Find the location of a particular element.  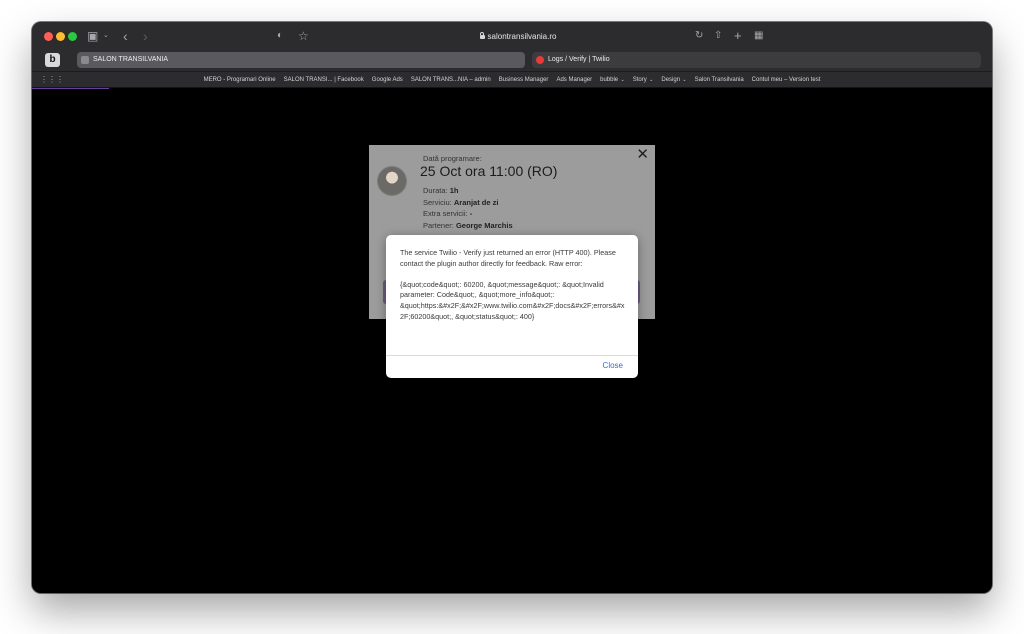

duration-row: Durata: 1h is located at coordinates (440, 191).